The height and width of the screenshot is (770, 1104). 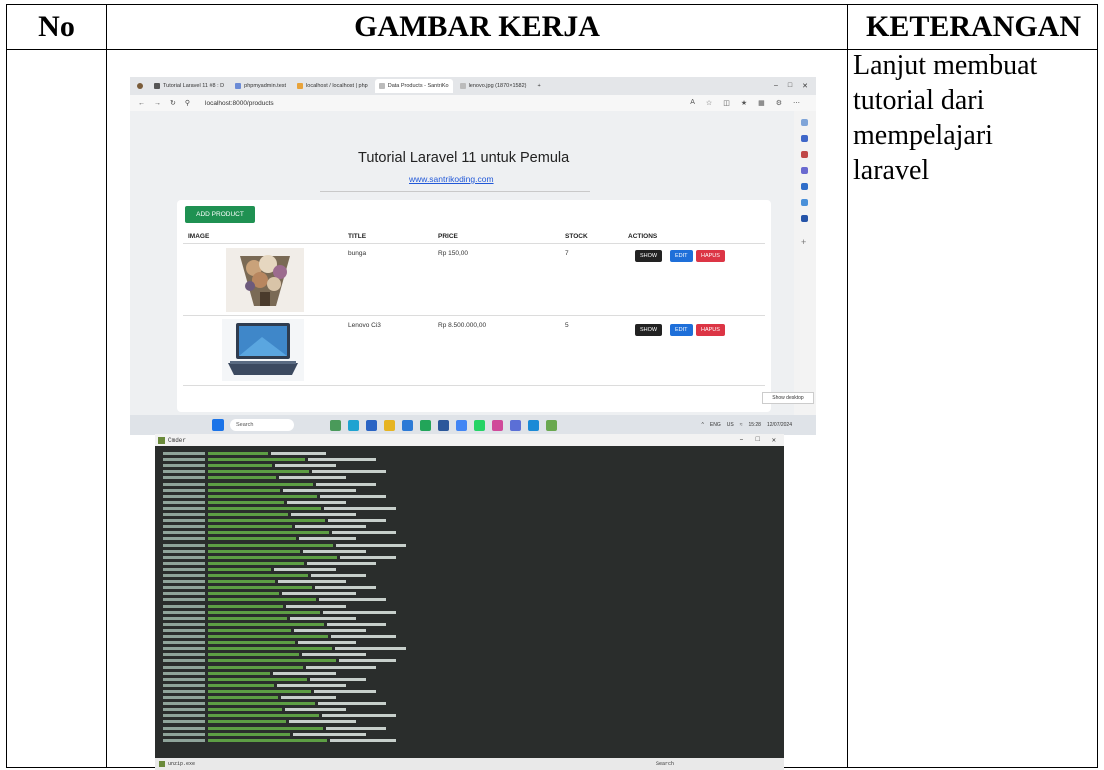 What do you see at coordinates (567, 325) in the screenshot?
I see `product-stock: 5` at bounding box center [567, 325].